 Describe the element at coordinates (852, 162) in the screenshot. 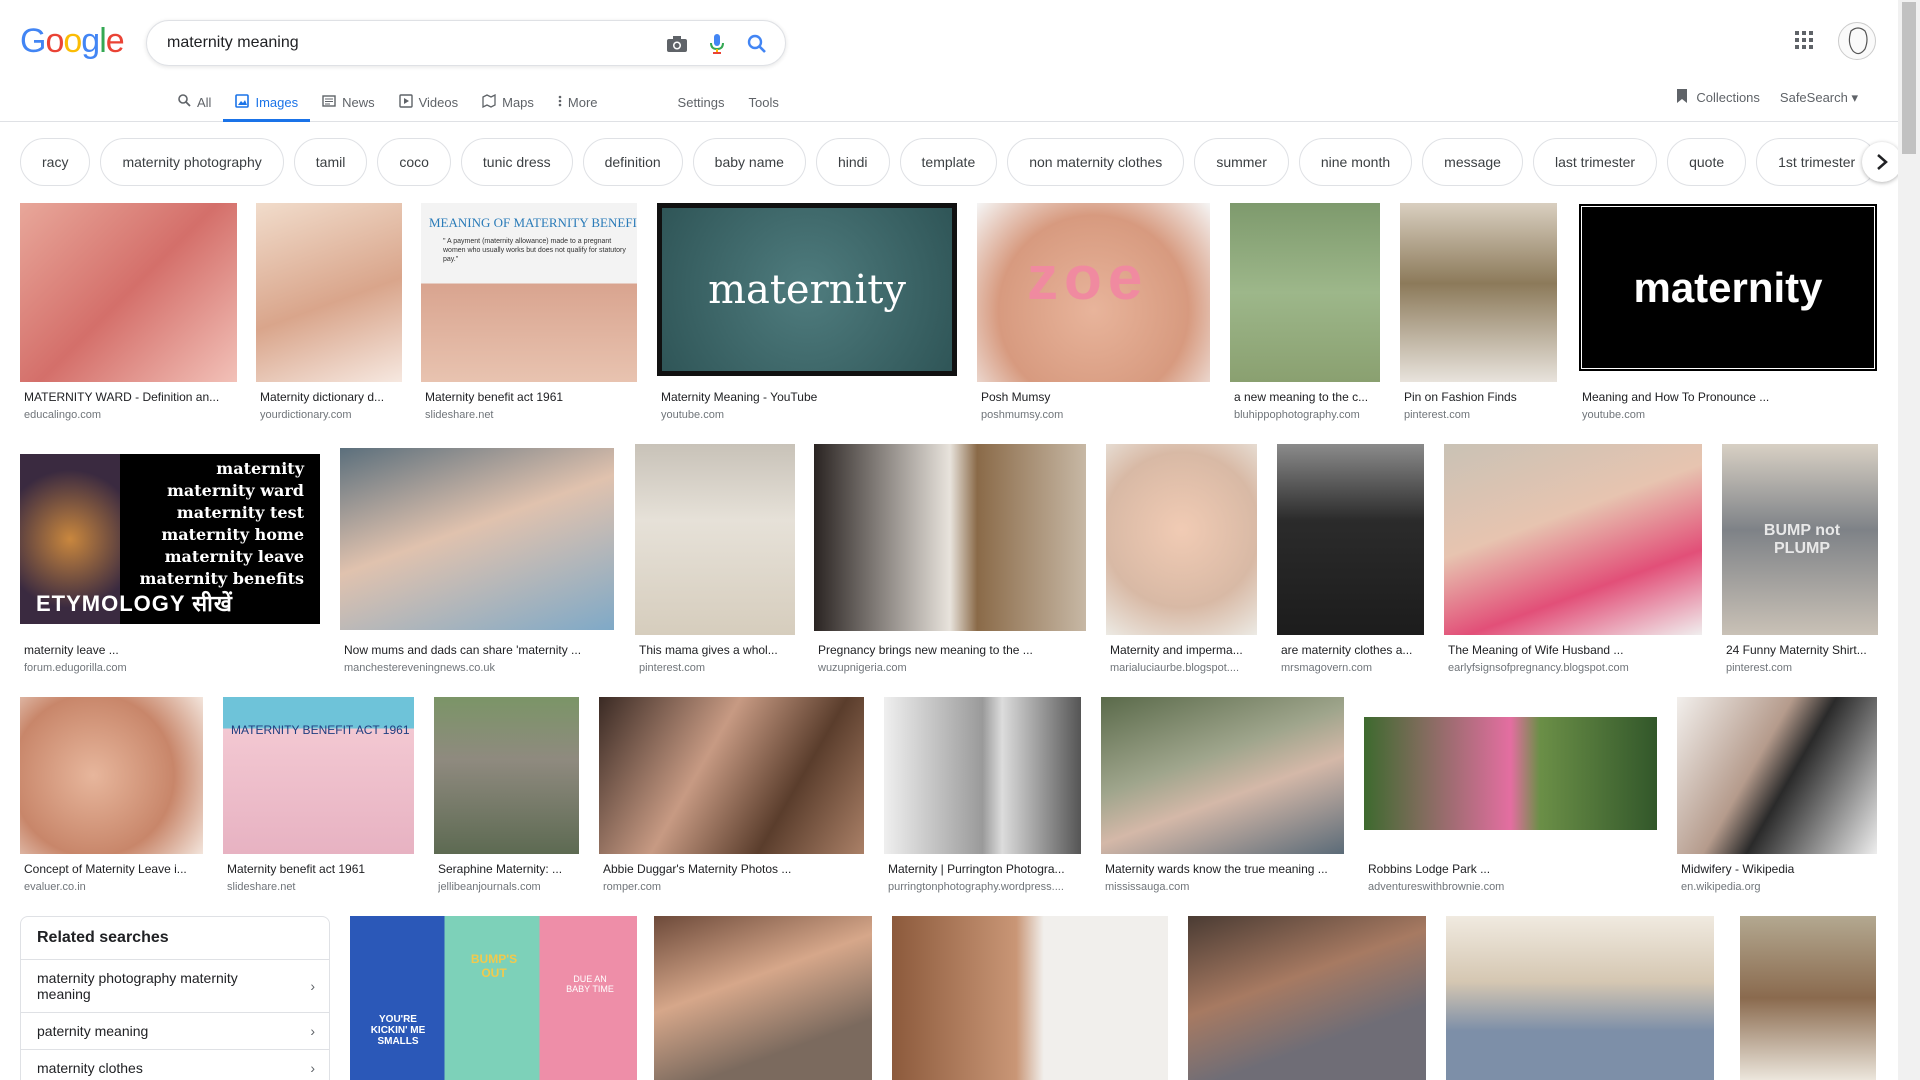

I see `suggestion-chip: hindi` at that location.